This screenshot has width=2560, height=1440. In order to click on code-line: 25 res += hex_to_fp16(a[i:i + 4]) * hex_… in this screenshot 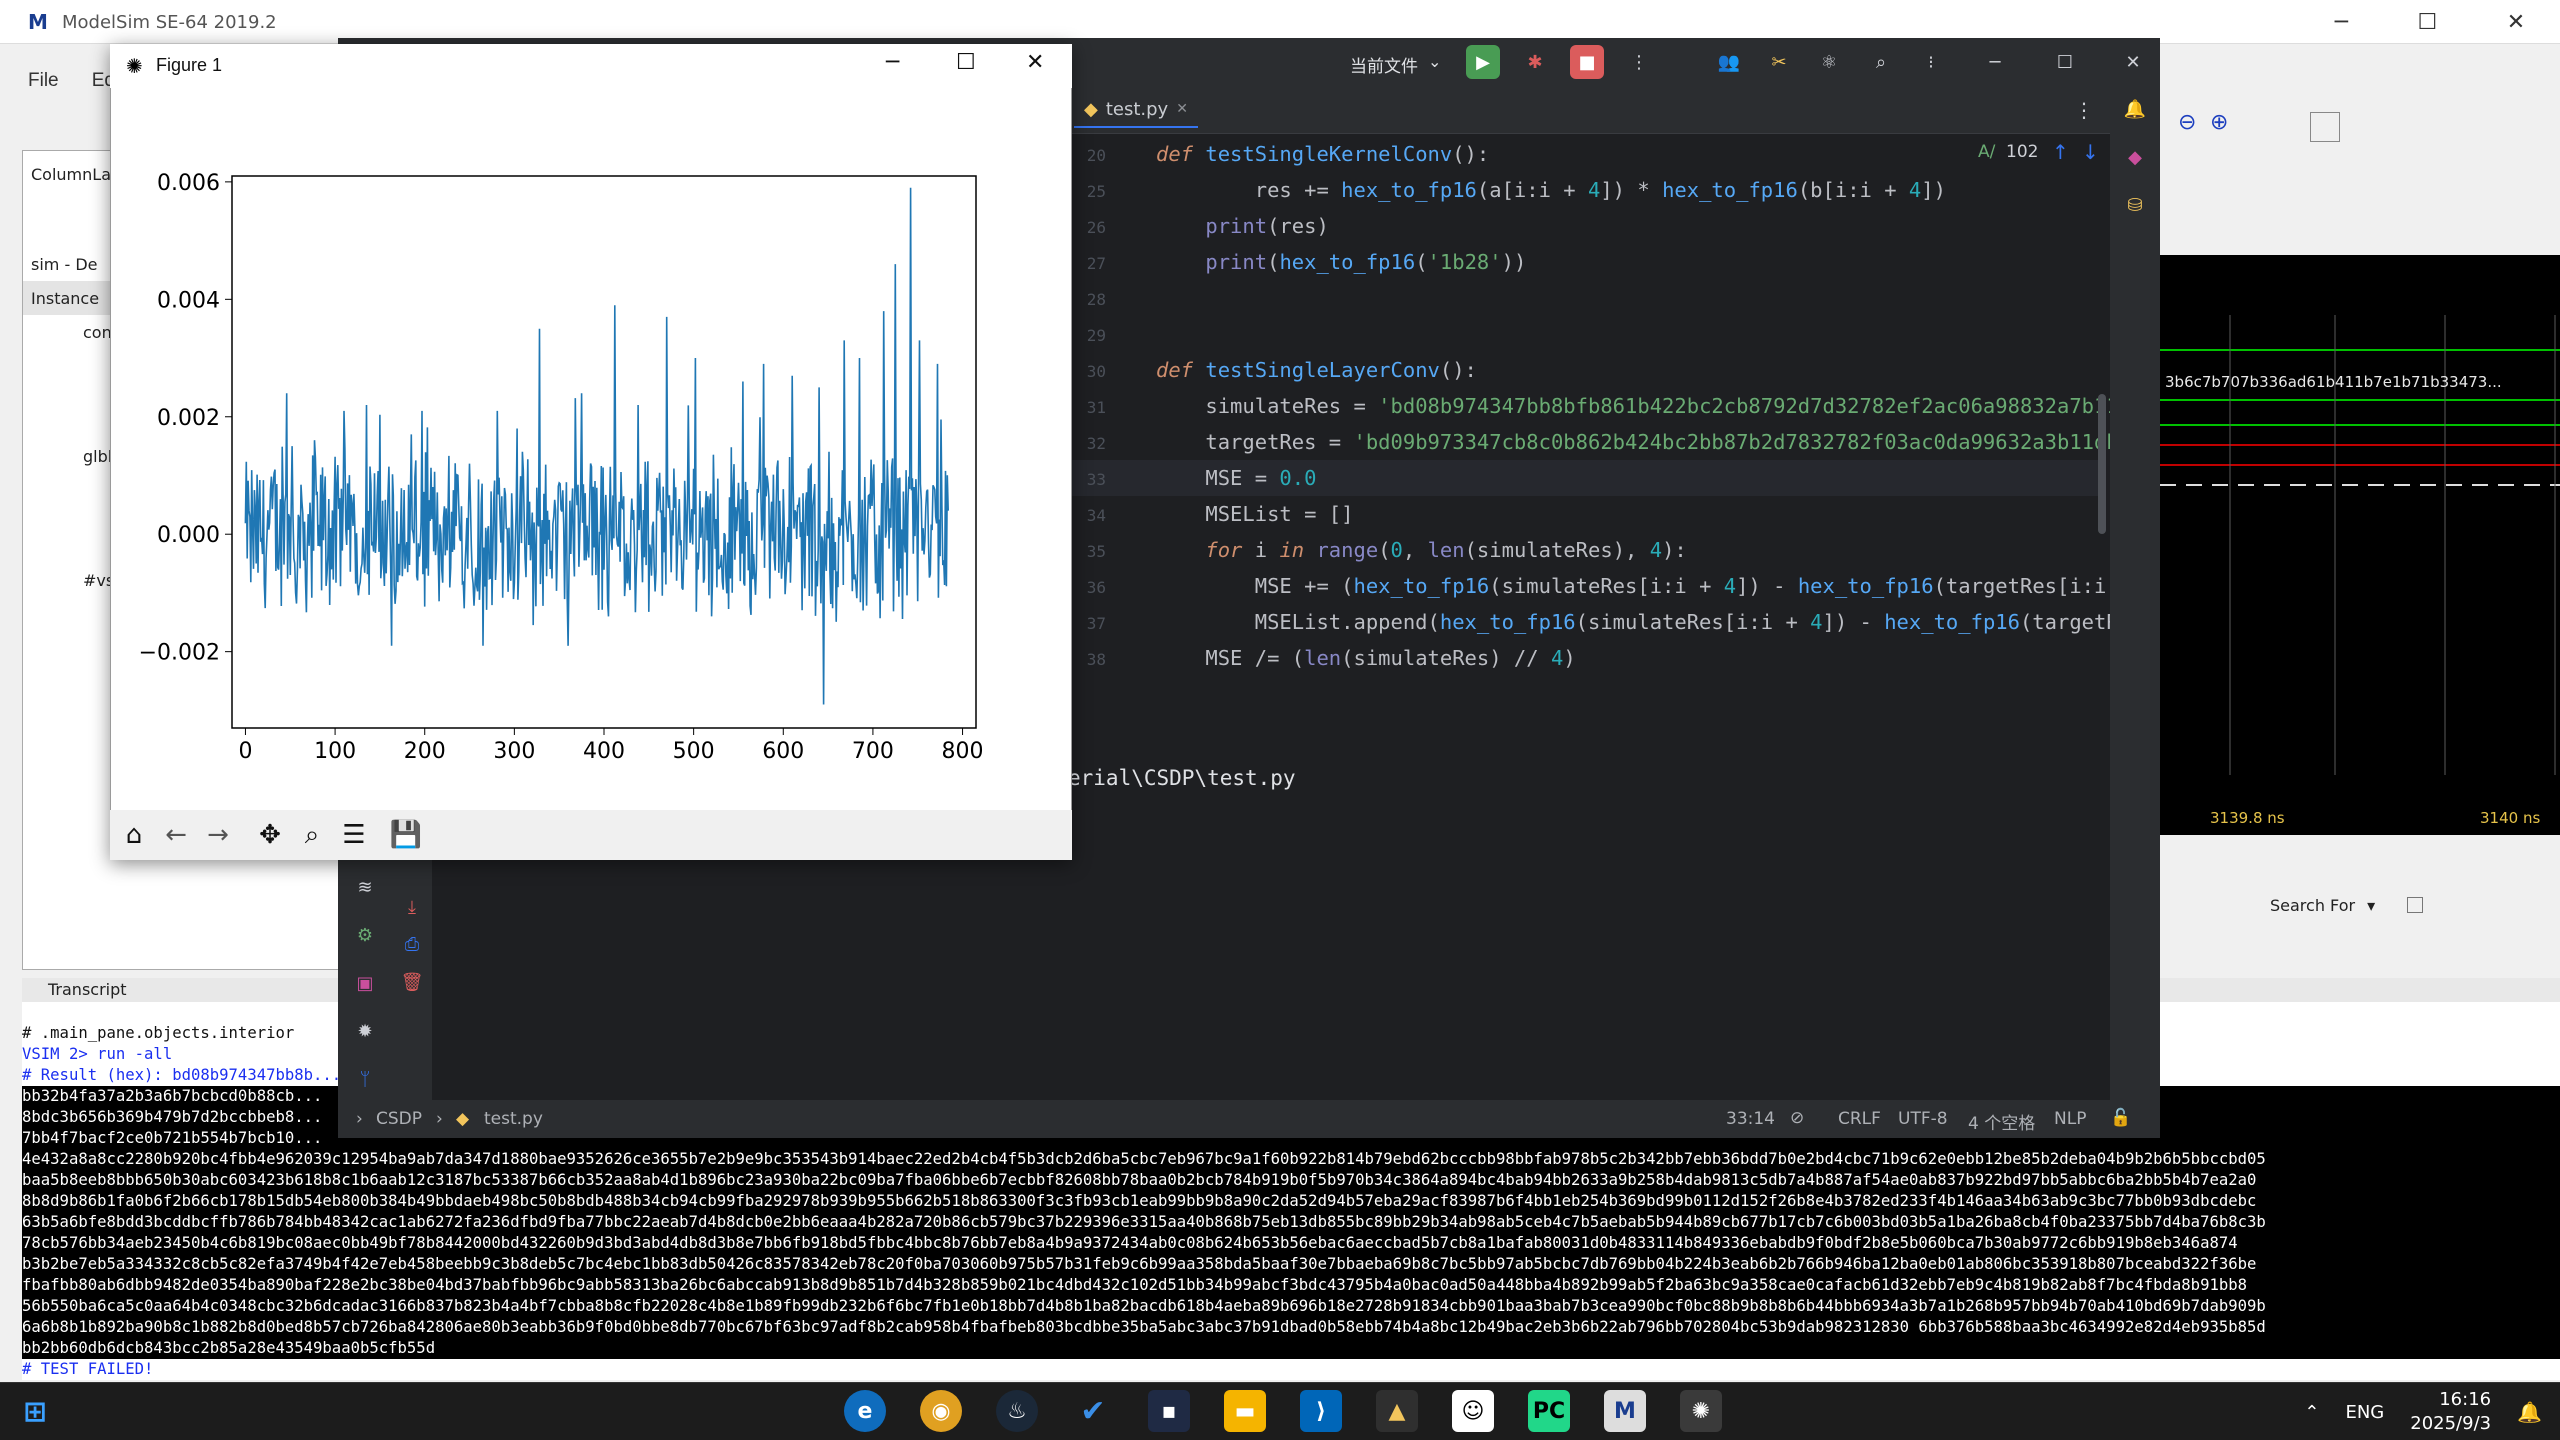, I will do `click(1508, 190)`.